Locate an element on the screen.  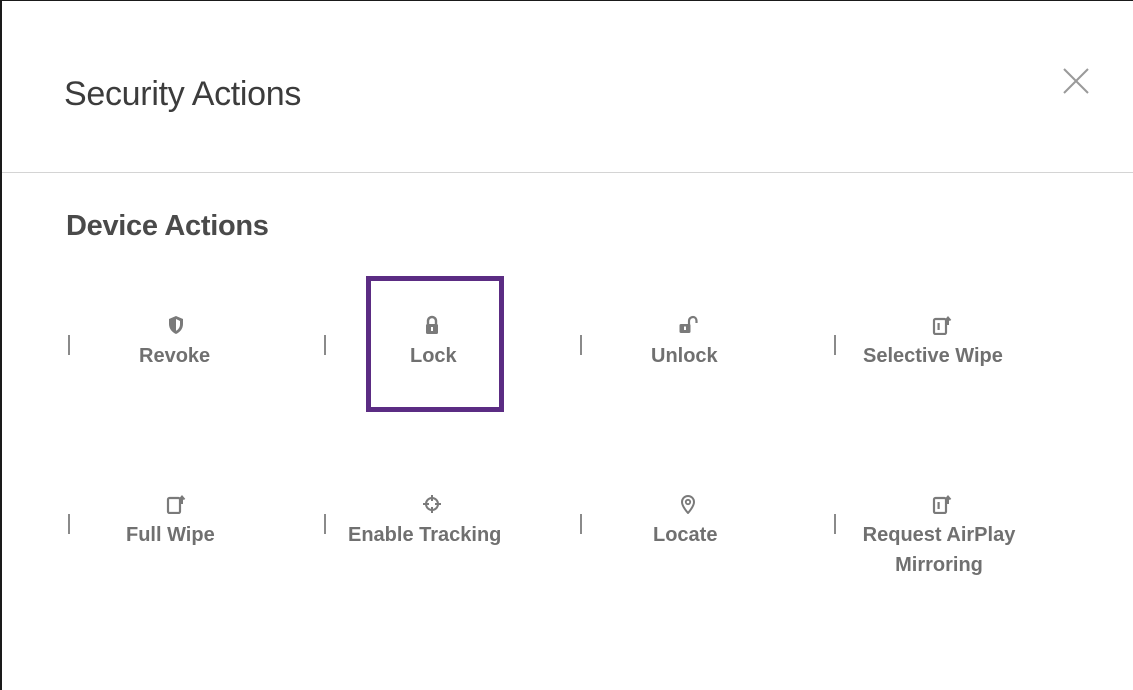
unlock-label: Unlock is located at coordinates (684, 356).